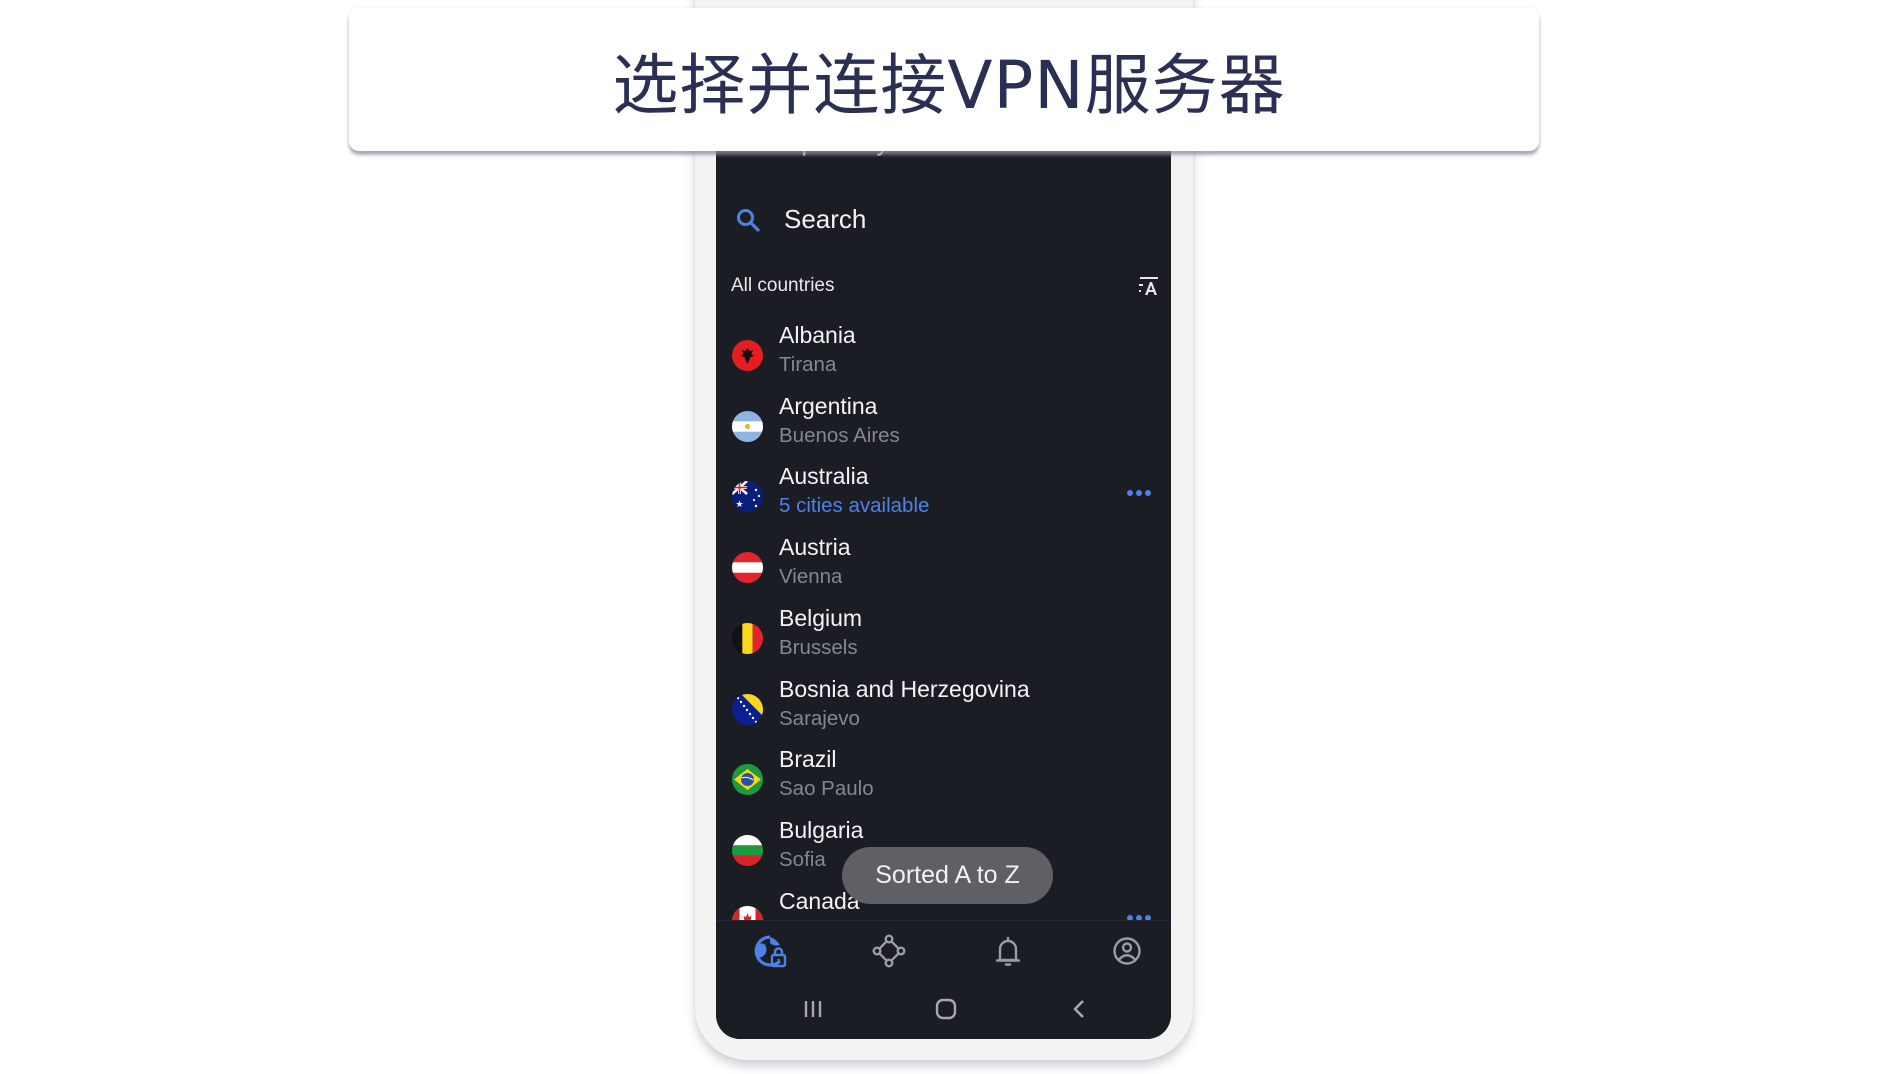  What do you see at coordinates (821, 829) in the screenshot?
I see `country-name: Bulgaria` at bounding box center [821, 829].